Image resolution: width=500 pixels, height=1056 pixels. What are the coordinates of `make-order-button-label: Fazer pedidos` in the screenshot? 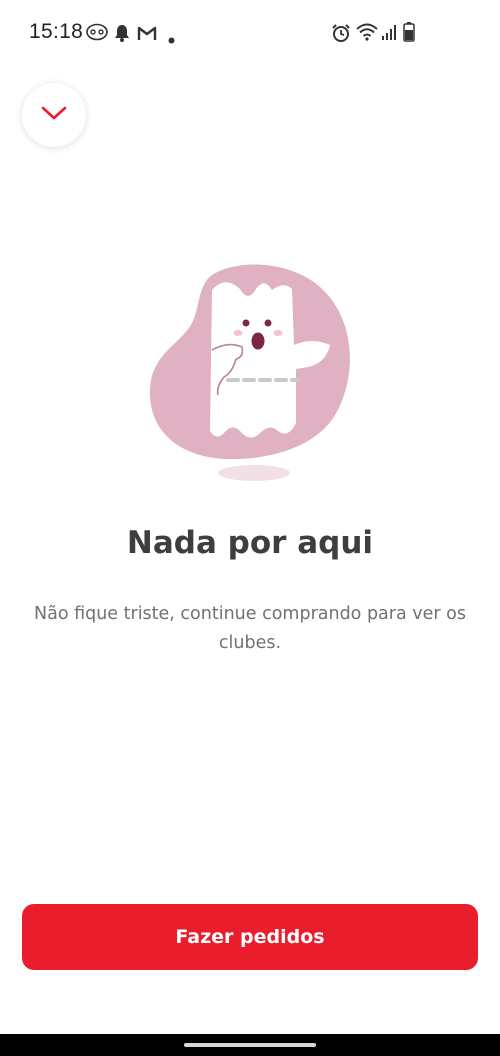 It's located at (250, 937).